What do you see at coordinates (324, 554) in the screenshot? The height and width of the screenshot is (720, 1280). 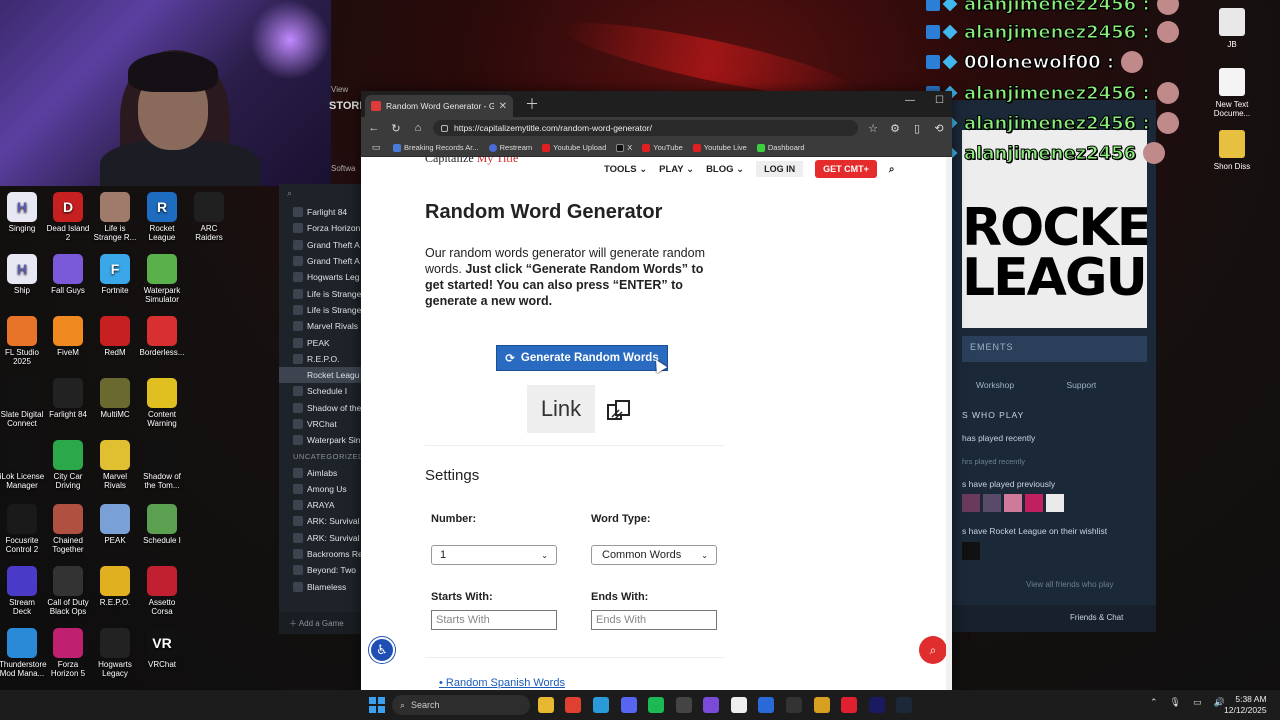 I see `steam-library-item: Backrooms Re` at bounding box center [324, 554].